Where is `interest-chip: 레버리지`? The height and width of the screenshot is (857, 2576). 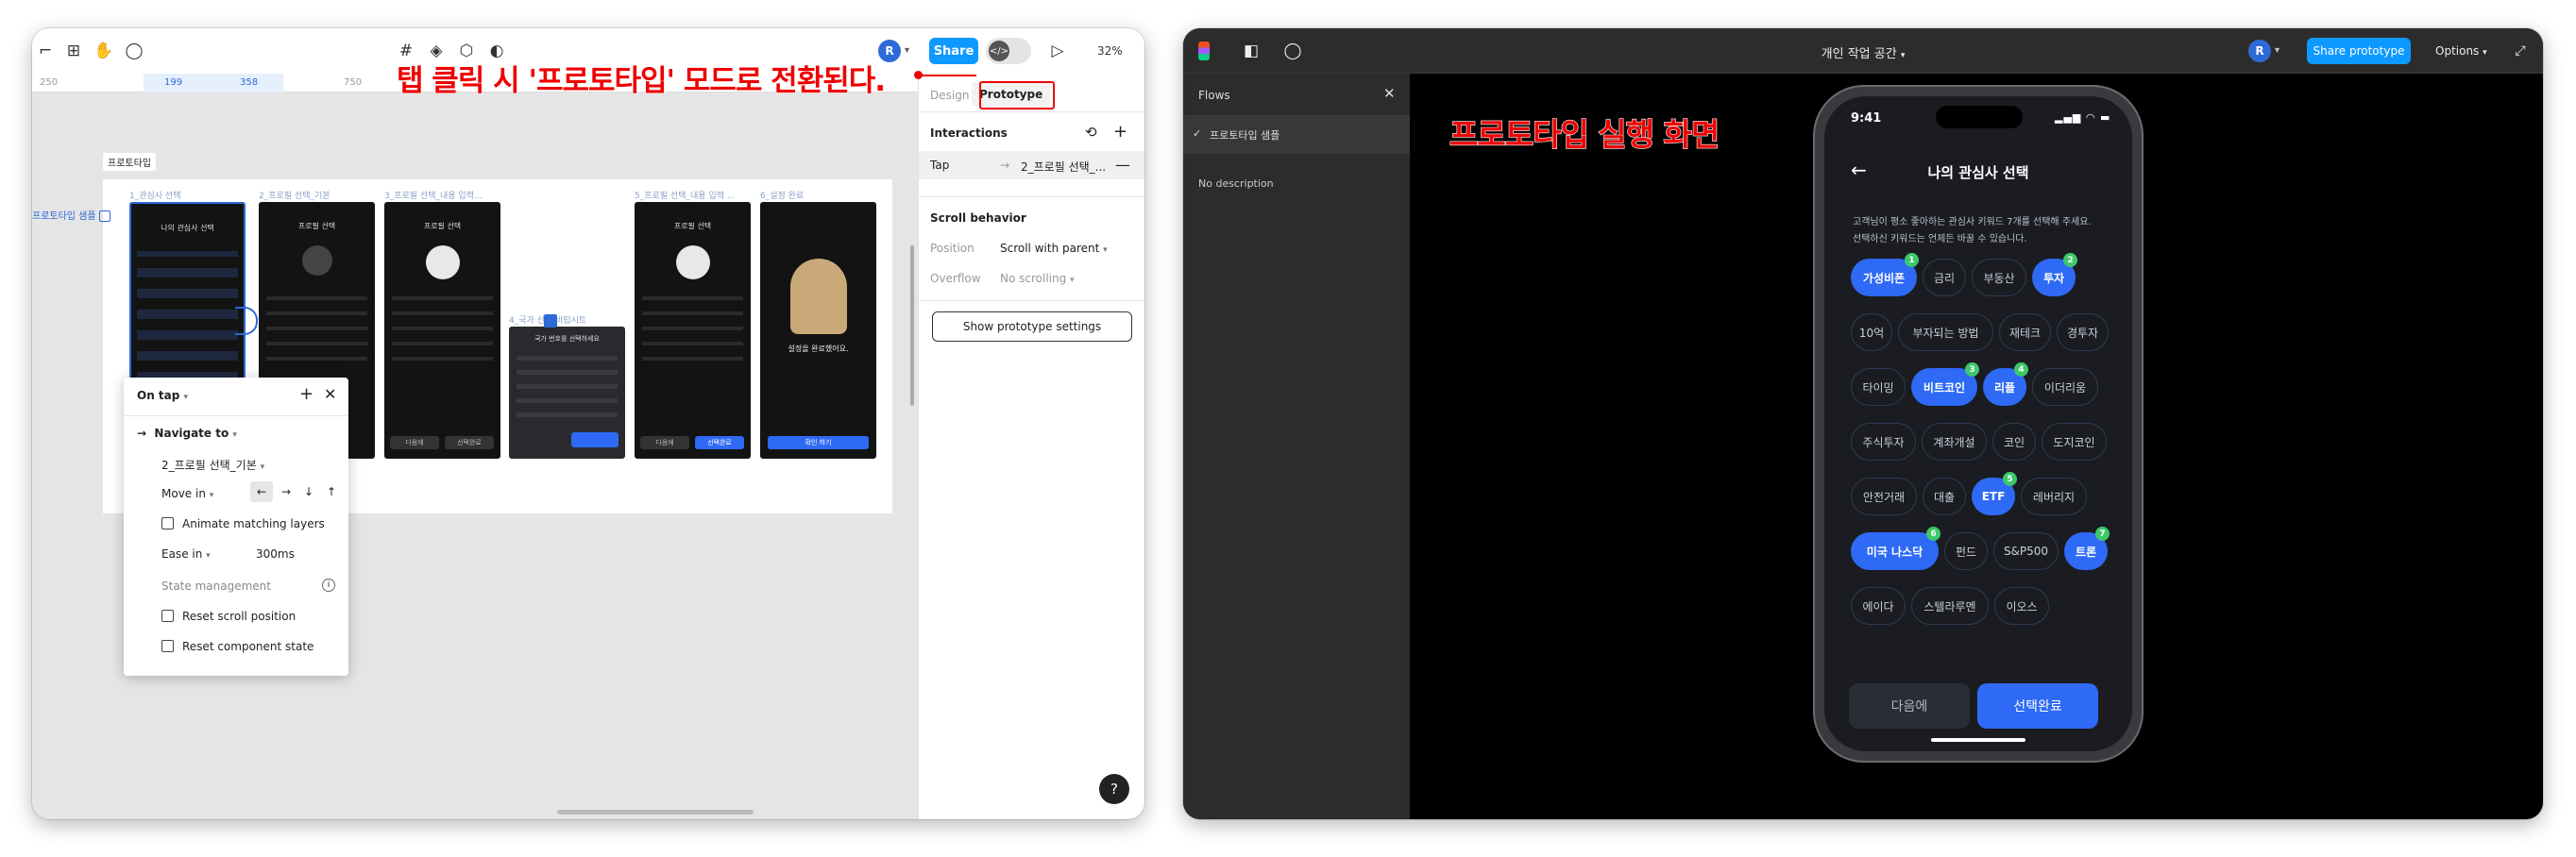
interest-chip: 레버리지 is located at coordinates (2054, 496).